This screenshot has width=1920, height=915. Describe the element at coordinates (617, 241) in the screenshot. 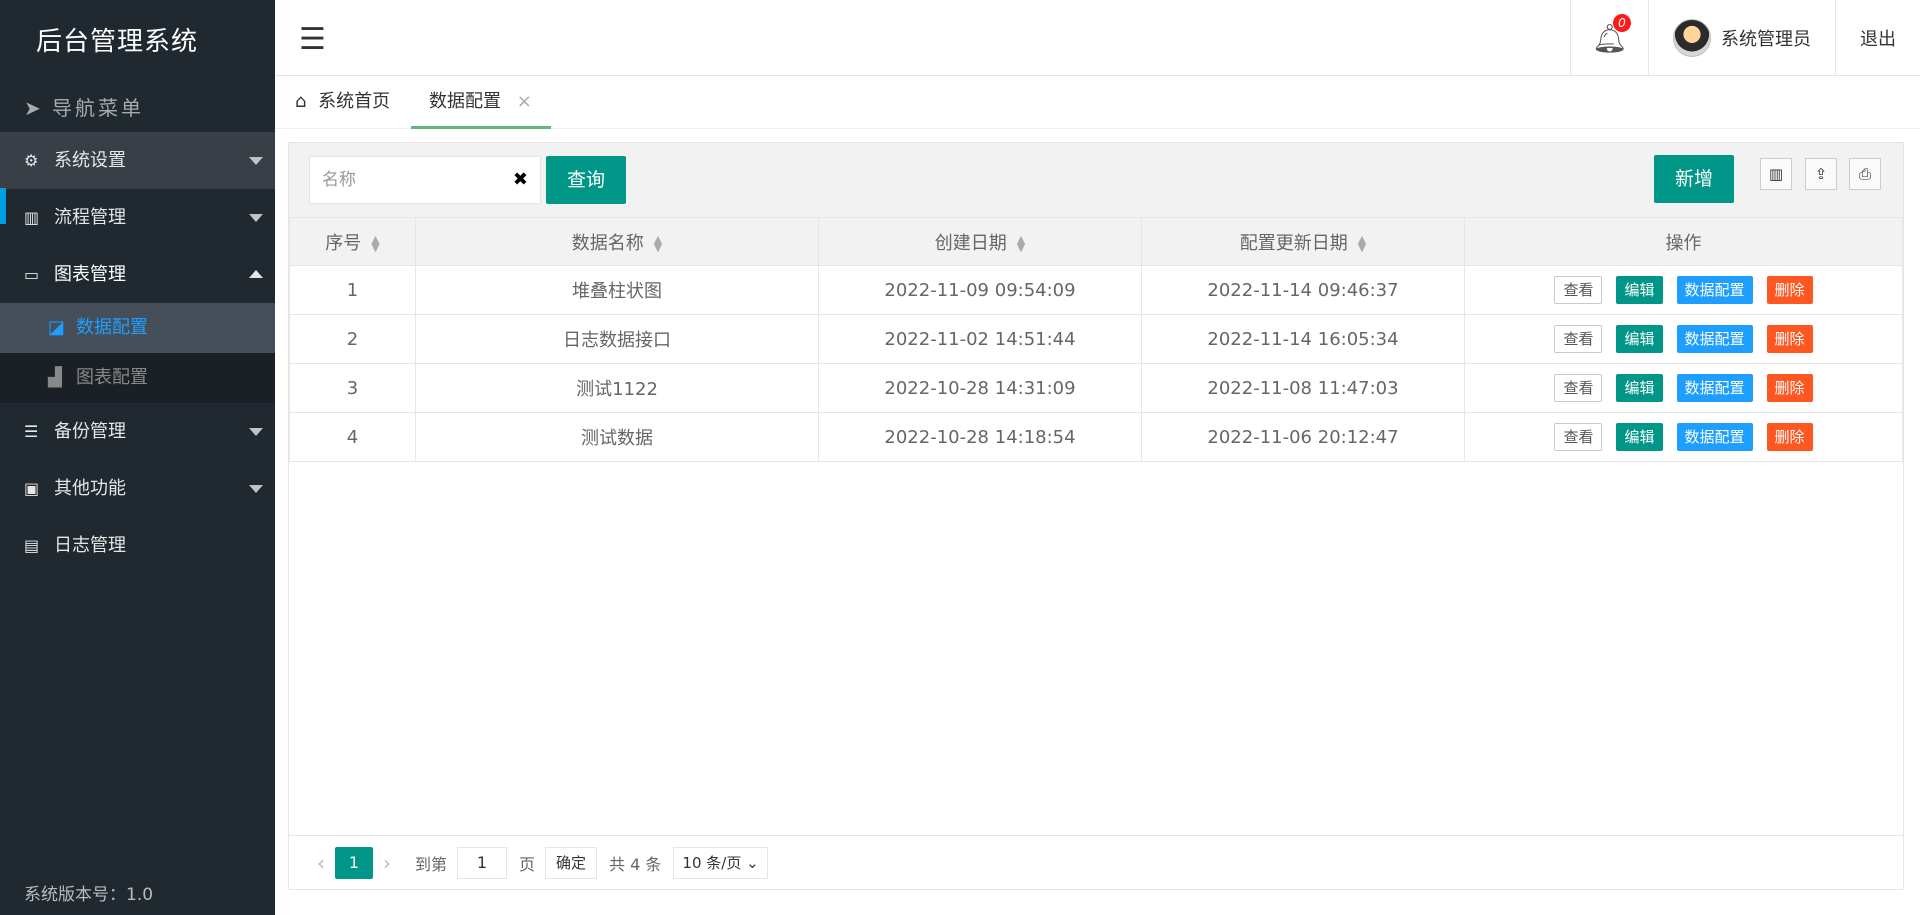

I see `column-header-name: 数据名称 ▲ ▼` at that location.